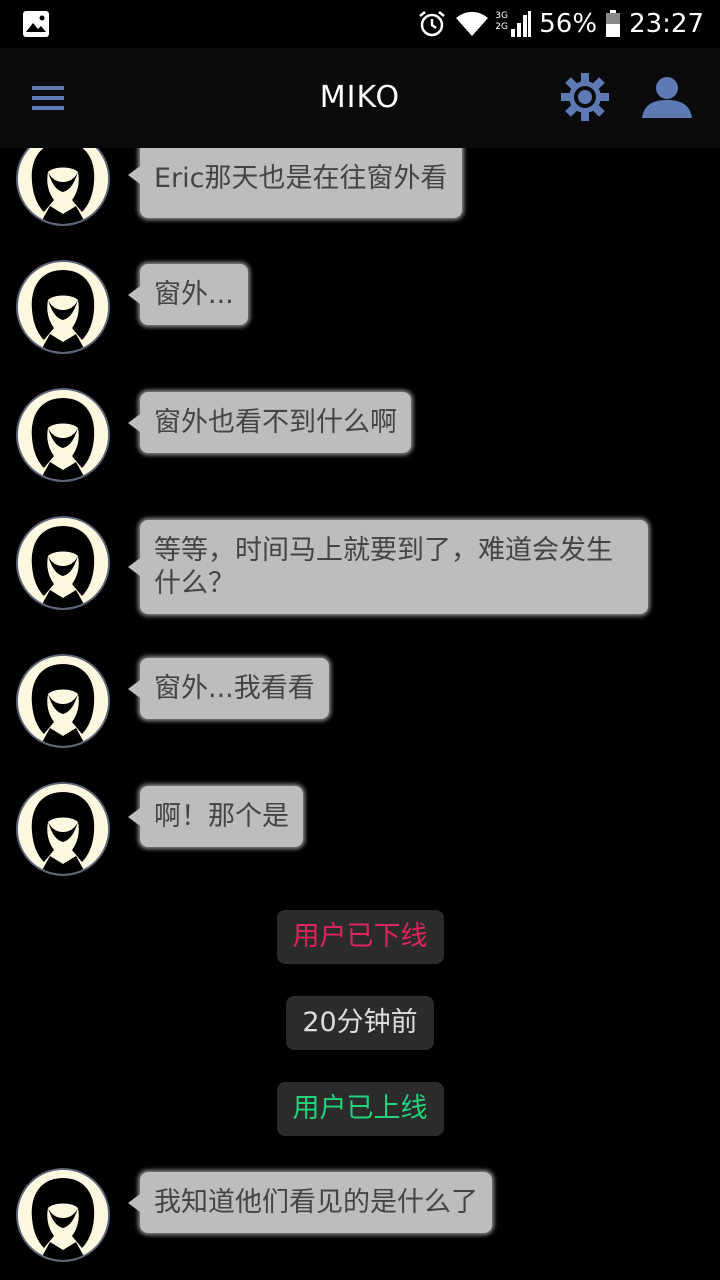 The height and width of the screenshot is (1280, 720). What do you see at coordinates (501, 21) in the screenshot?
I see `network-type-label: 3G 2G` at bounding box center [501, 21].